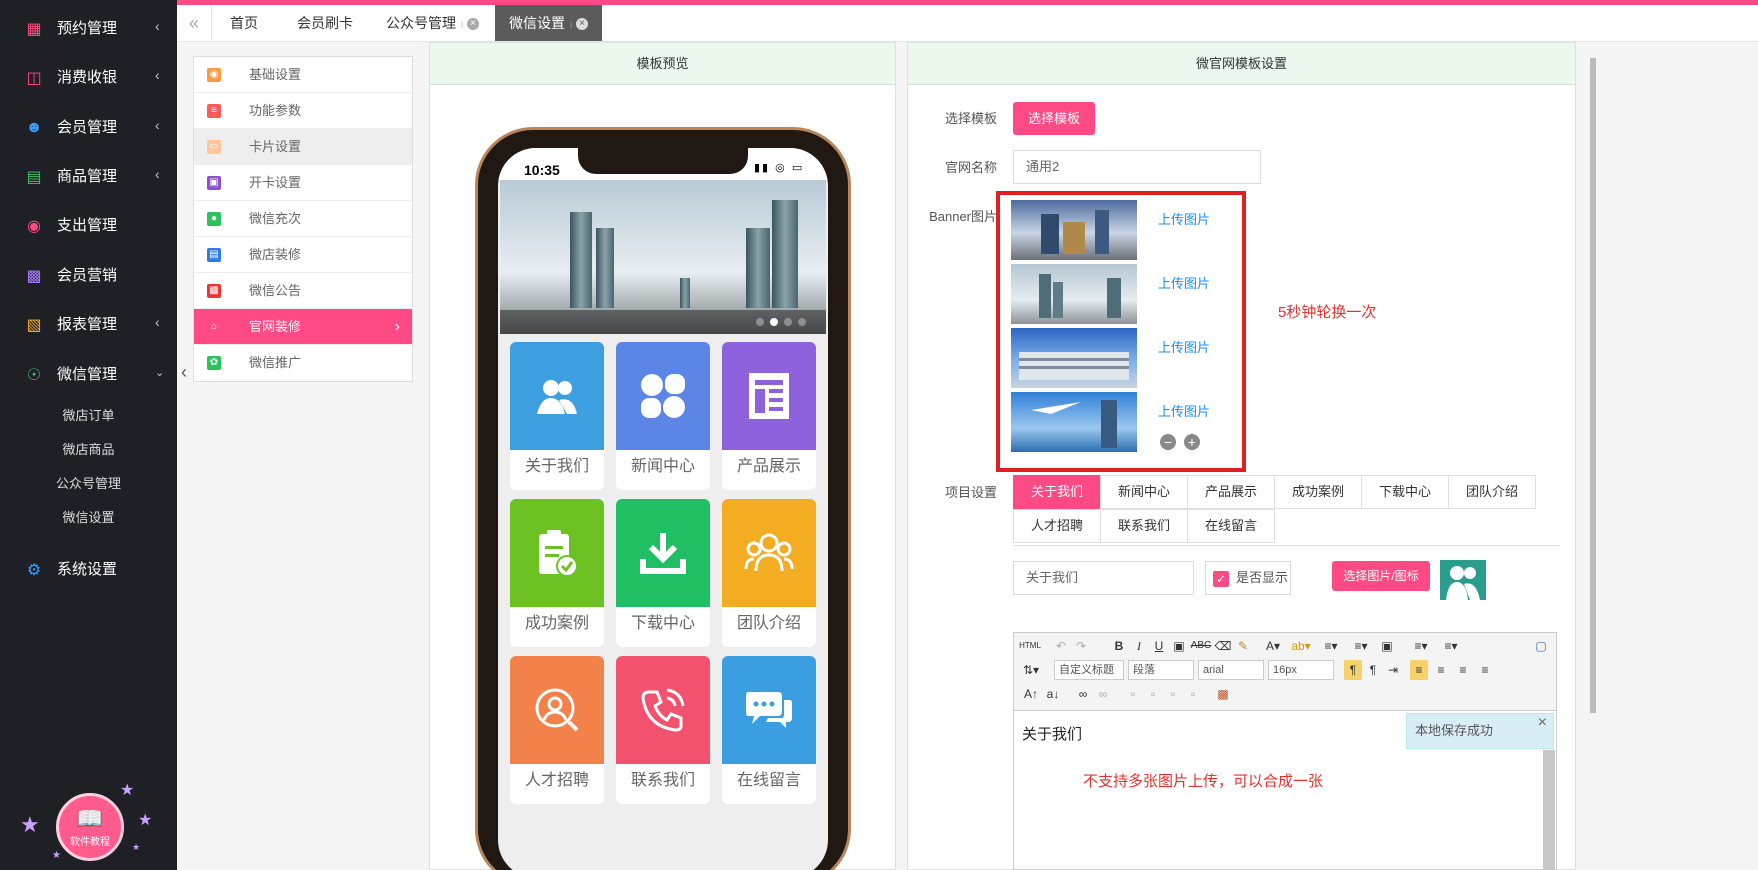 The image size is (1758, 870). Describe the element at coordinates (88, 325) in the screenshot. I see `sidebar-item-report: ▧ 报表管理 ‹` at that location.